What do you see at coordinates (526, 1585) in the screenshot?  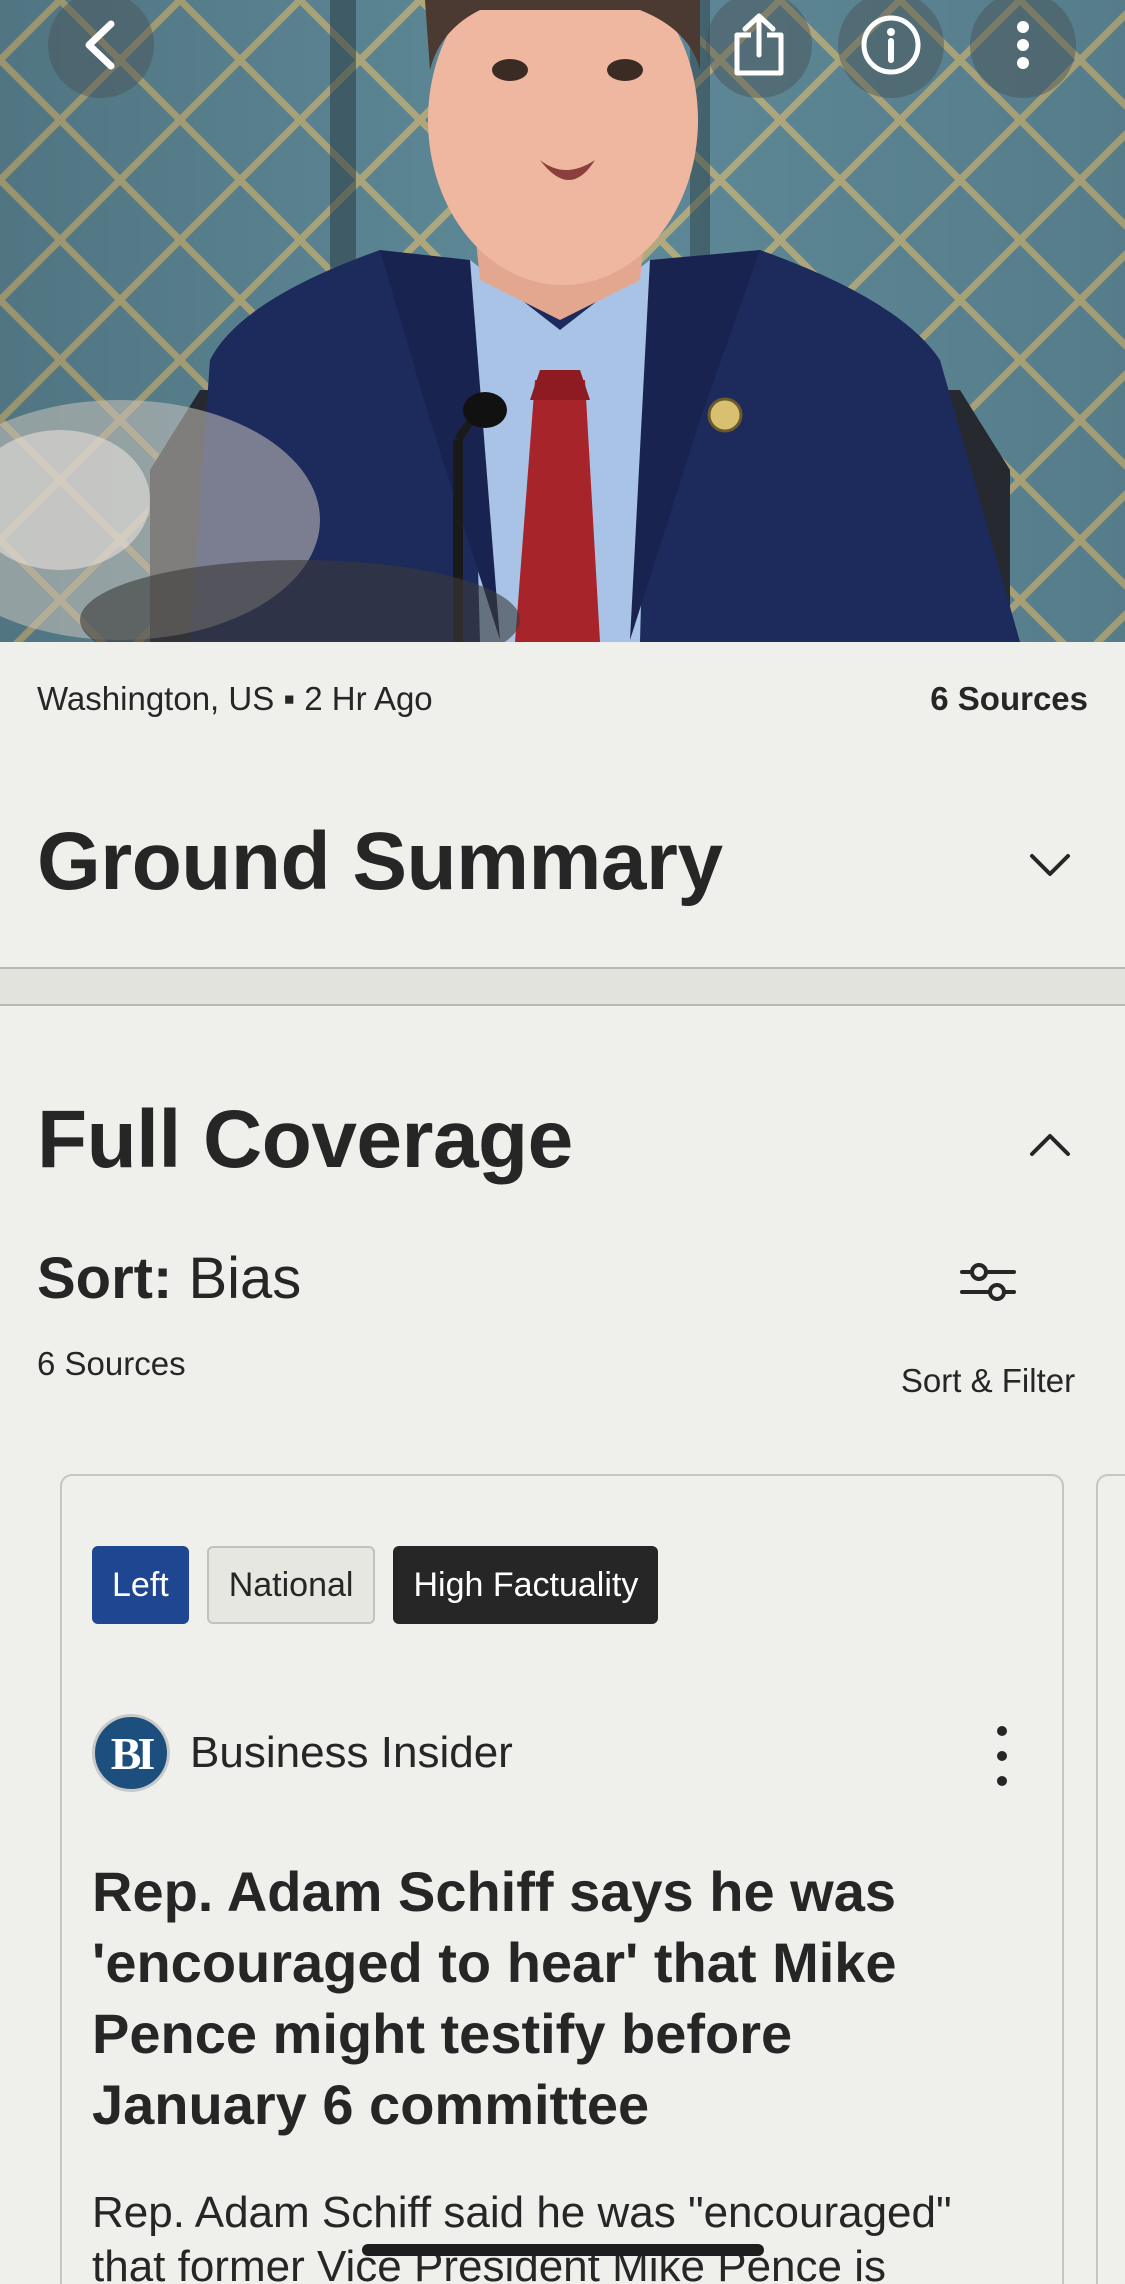 I see `factuality-tag: High Factuality` at bounding box center [526, 1585].